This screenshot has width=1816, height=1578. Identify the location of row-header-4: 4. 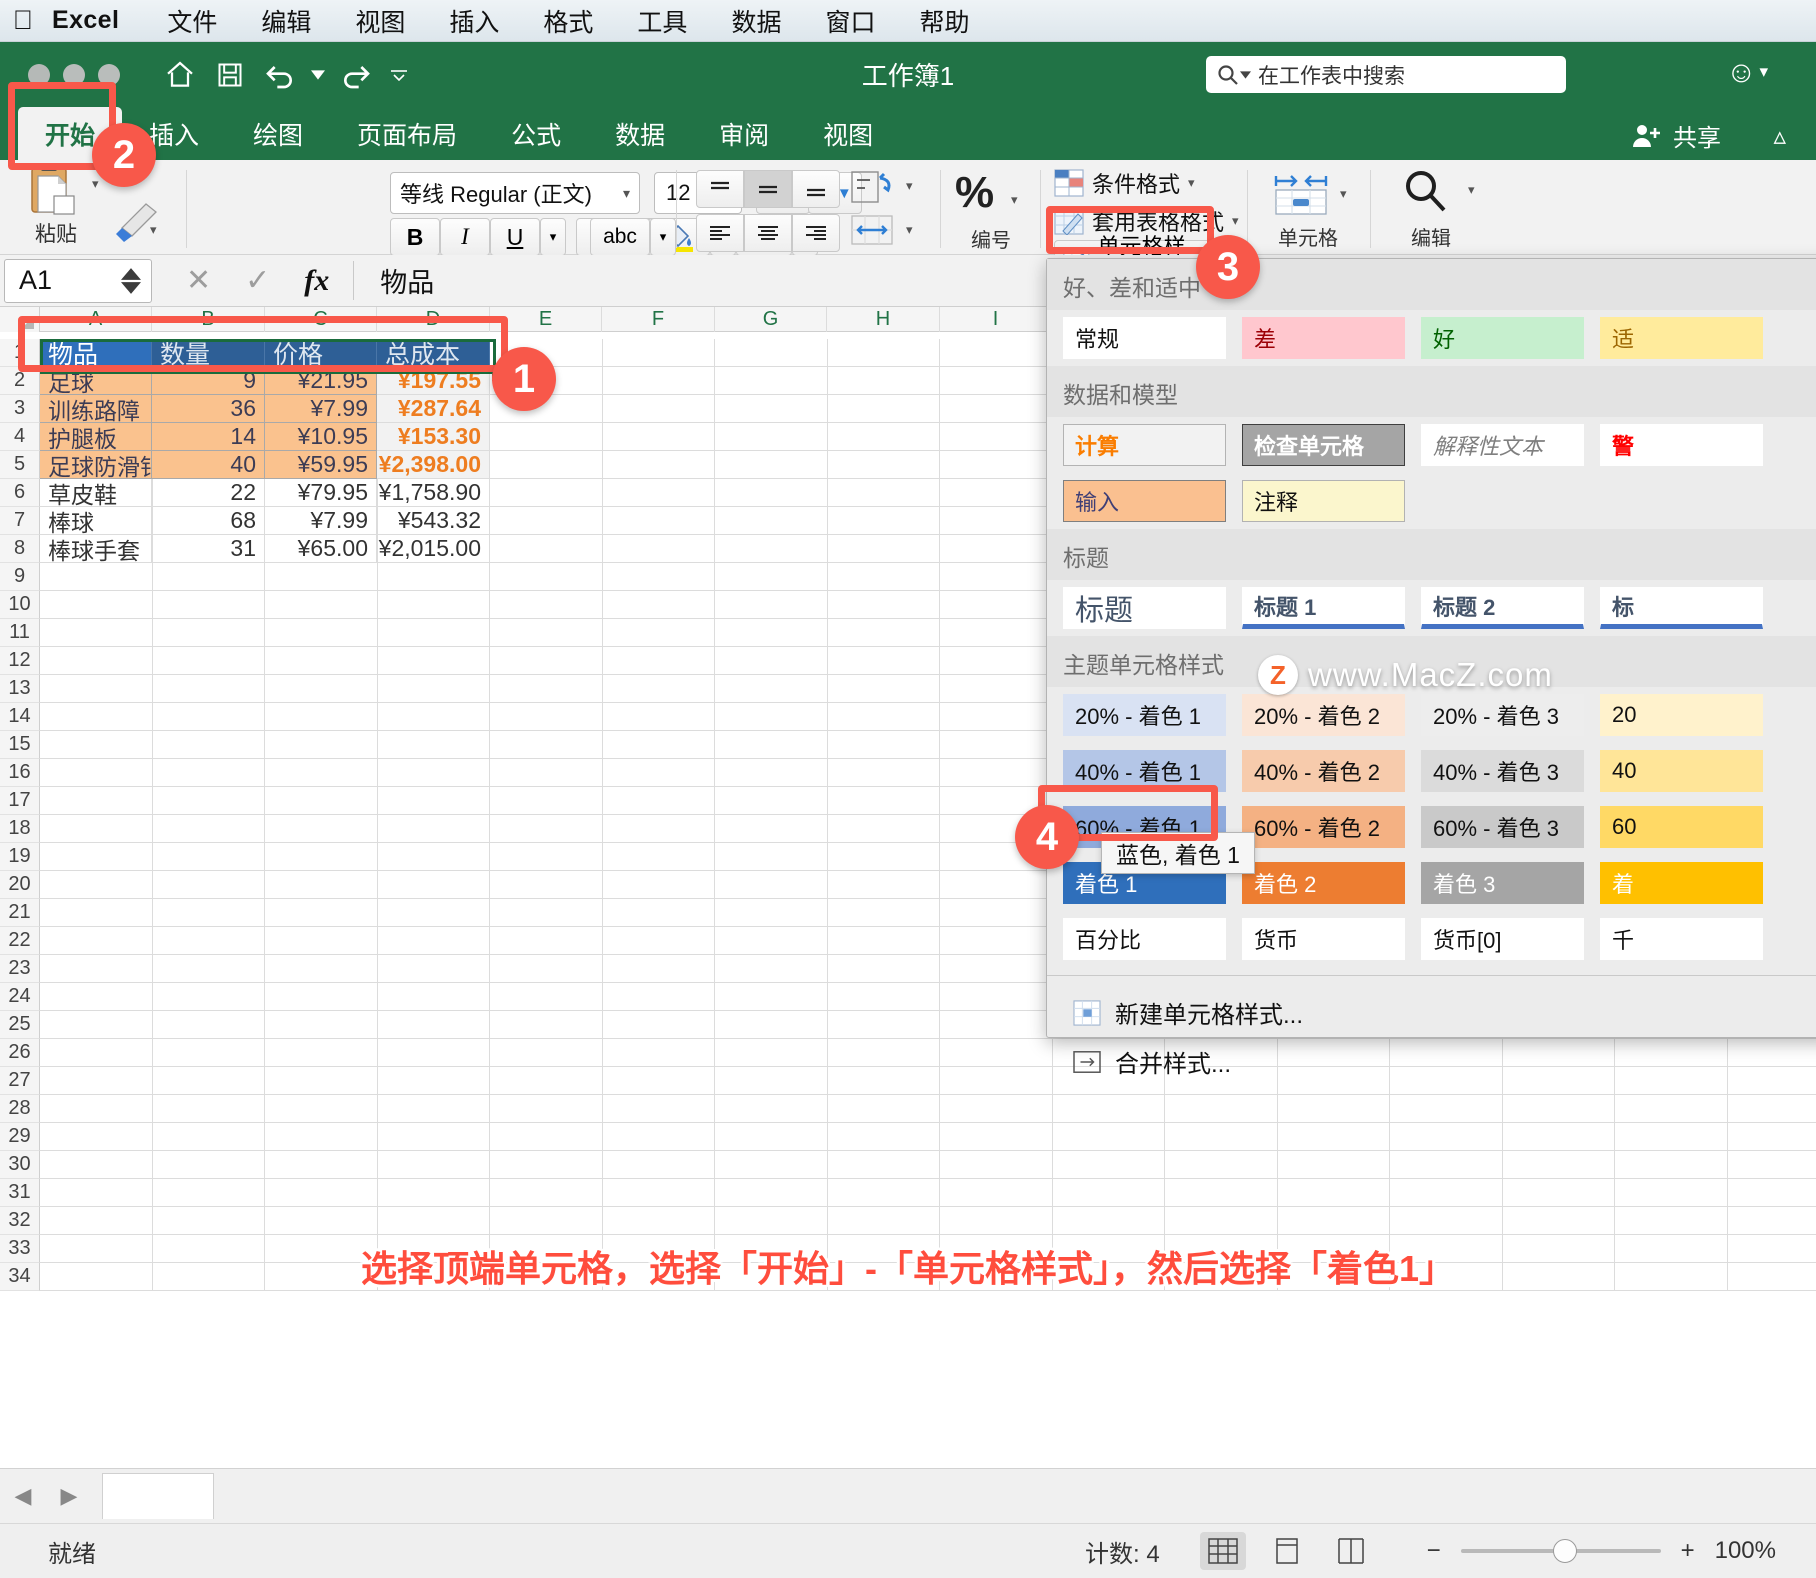
(20, 437).